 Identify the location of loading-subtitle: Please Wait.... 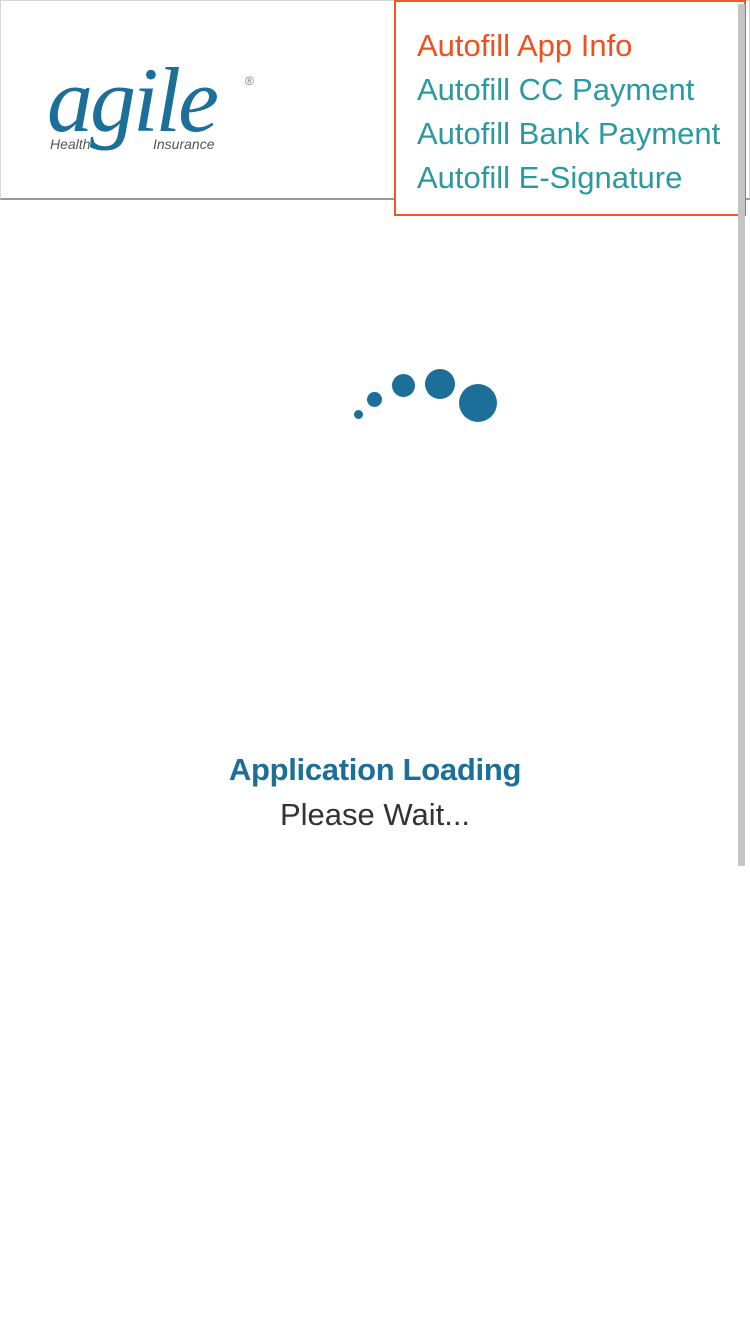
(375, 814).